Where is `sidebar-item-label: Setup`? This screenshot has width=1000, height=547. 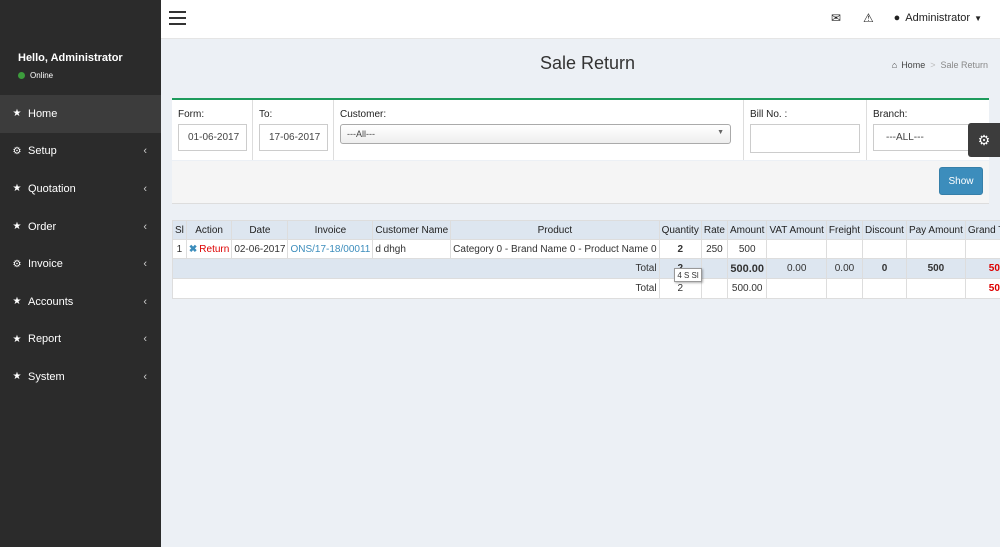 sidebar-item-label: Setup is located at coordinates (42, 151).